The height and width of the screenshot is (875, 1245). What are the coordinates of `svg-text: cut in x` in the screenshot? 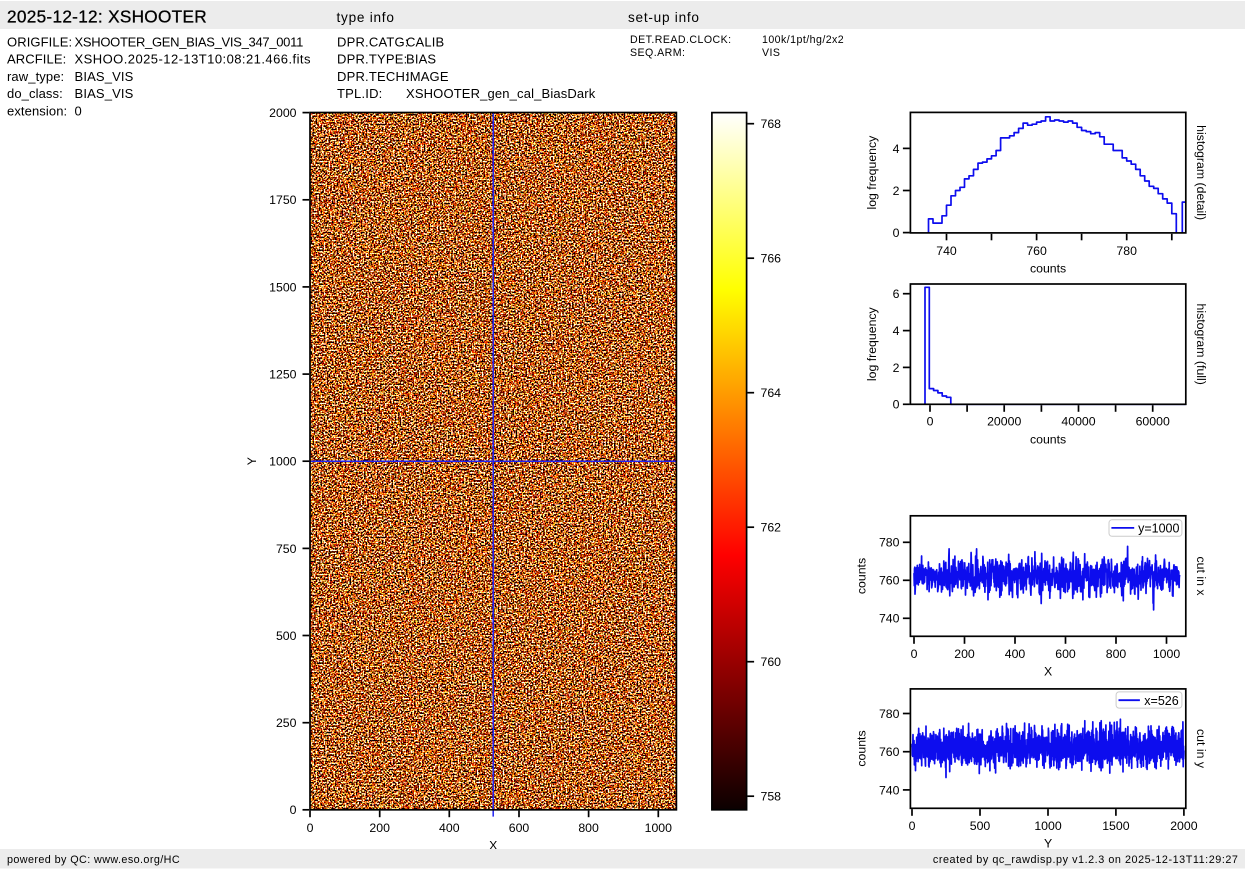 It's located at (1201, 577).